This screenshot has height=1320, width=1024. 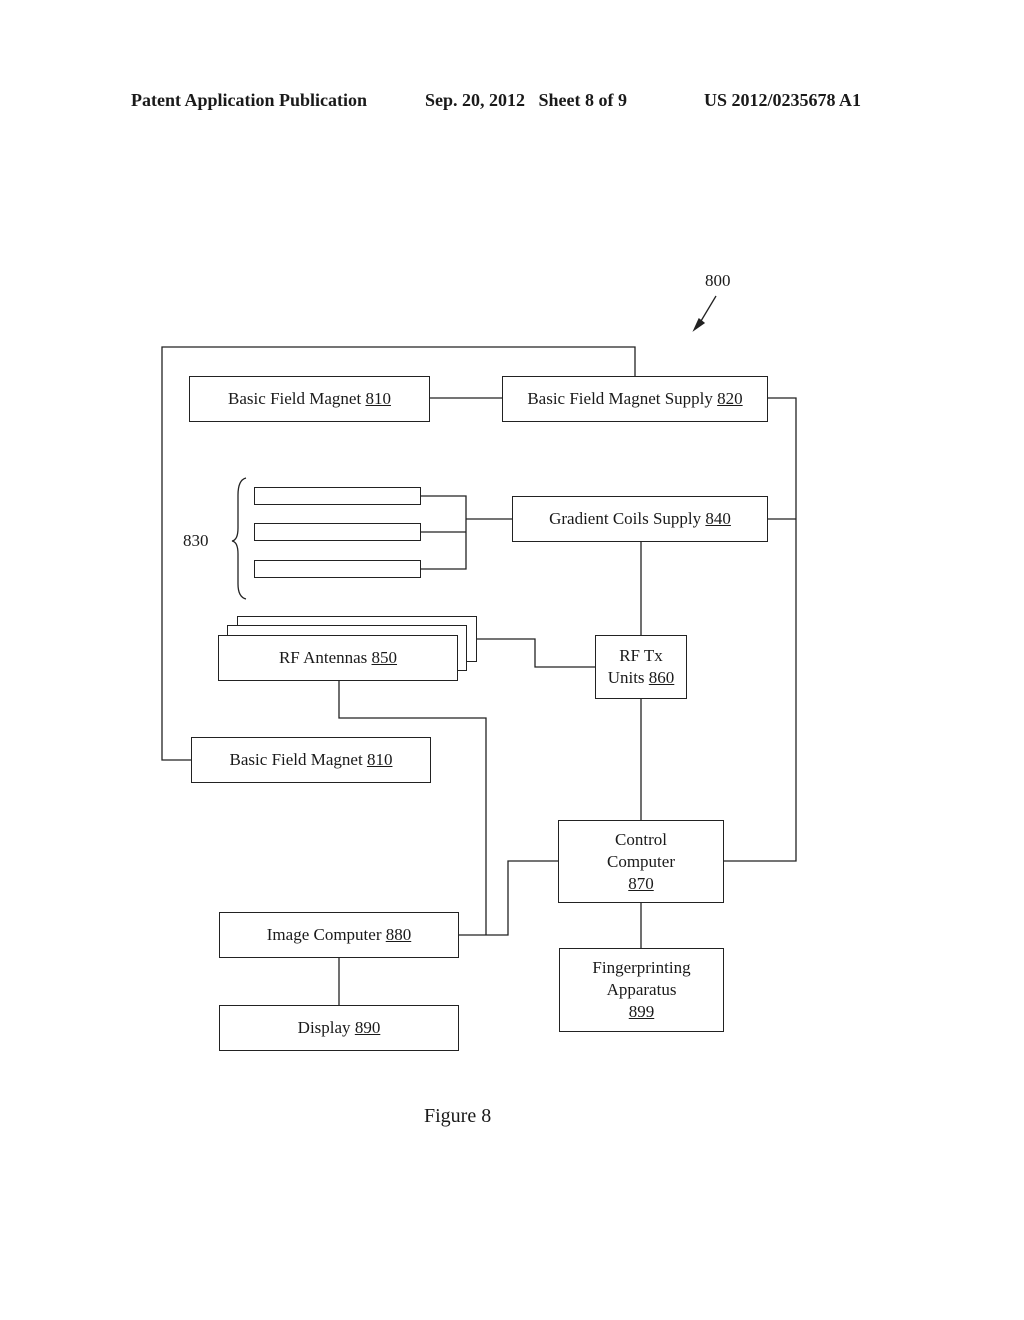 What do you see at coordinates (730, 398) in the screenshot?
I see `block-ref: 820` at bounding box center [730, 398].